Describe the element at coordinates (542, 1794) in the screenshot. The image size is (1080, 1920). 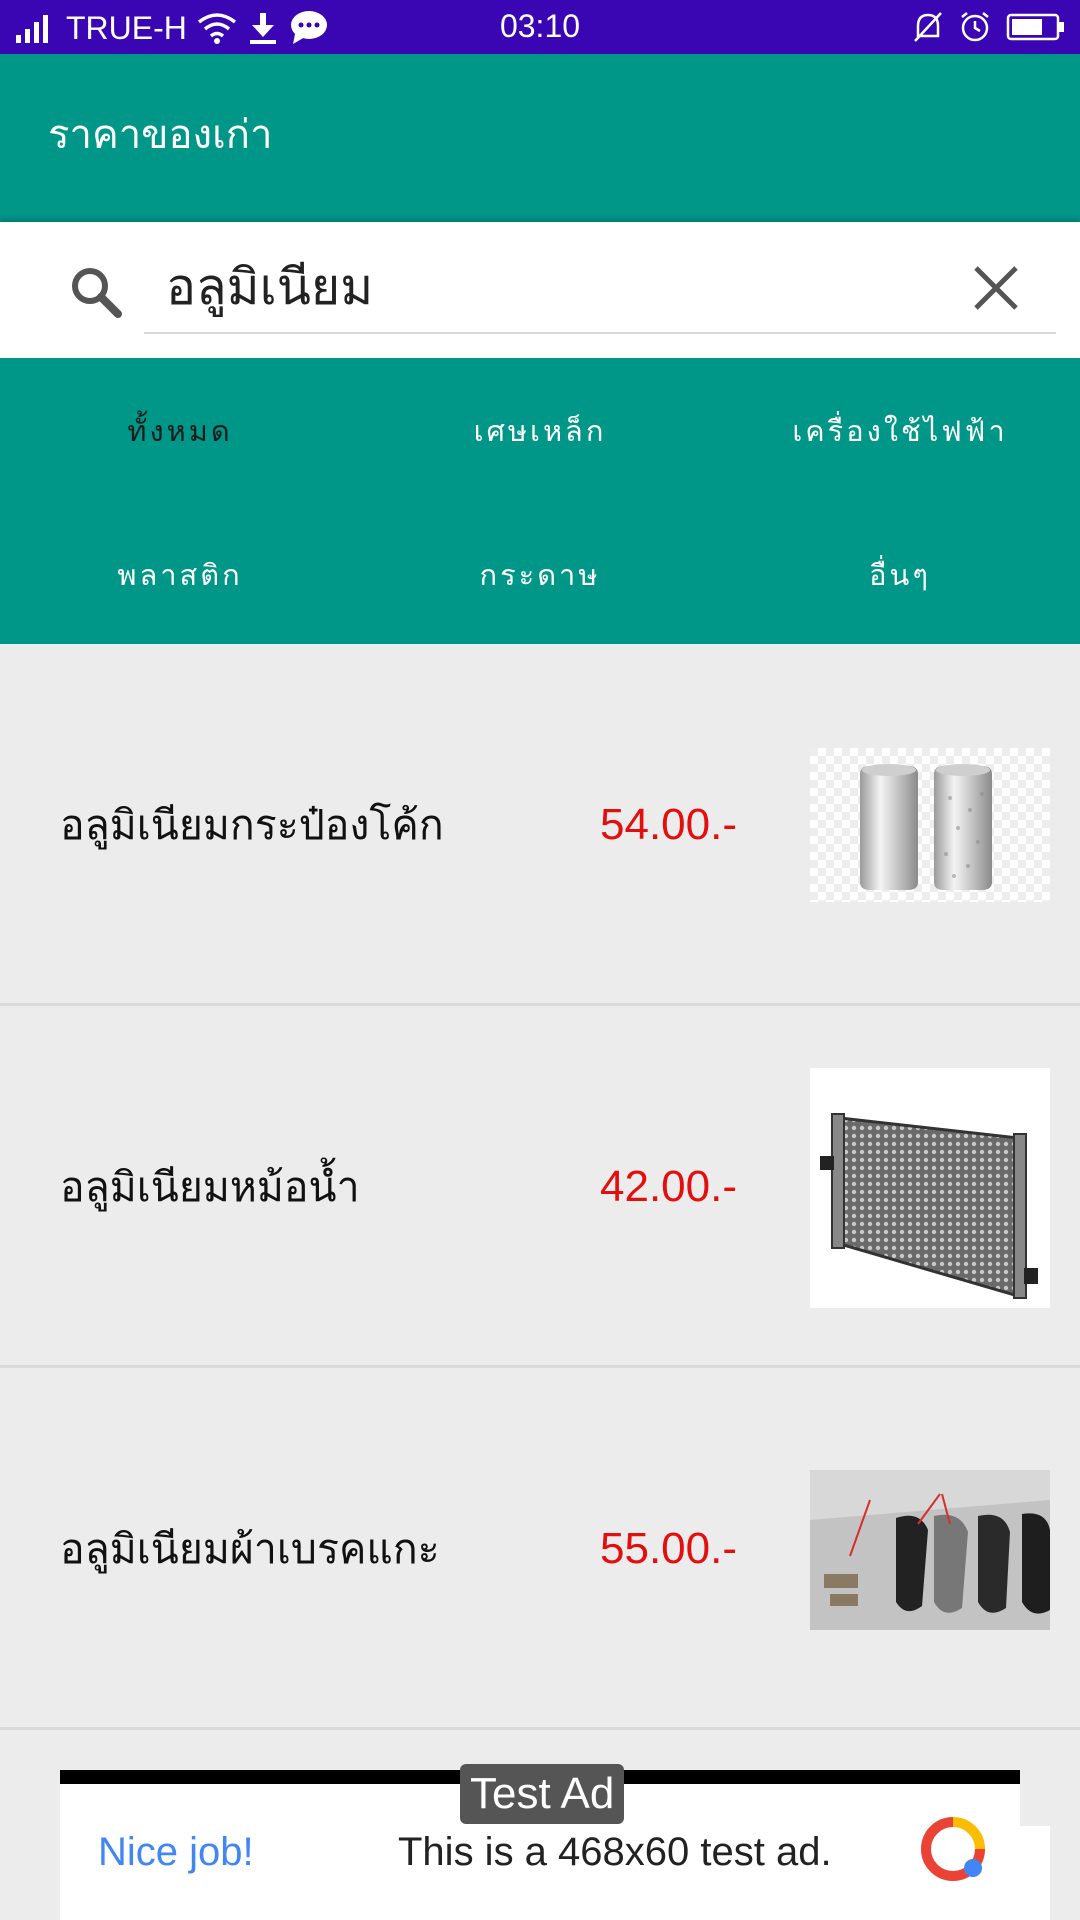
I see `ad-label: Test Ad` at that location.